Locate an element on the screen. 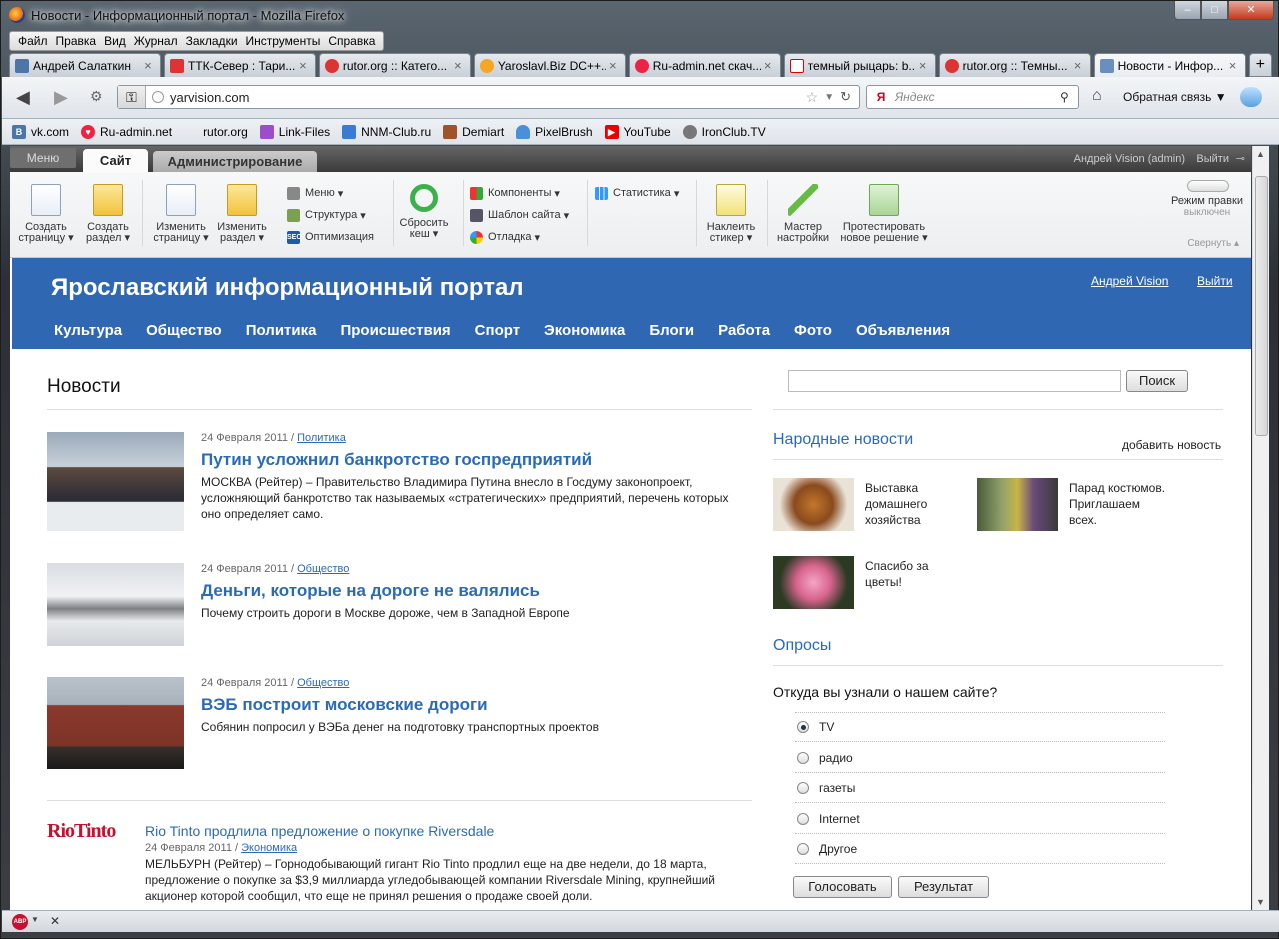 The height and width of the screenshot is (939, 1279). menu-file: Файл is located at coordinates (33, 41).